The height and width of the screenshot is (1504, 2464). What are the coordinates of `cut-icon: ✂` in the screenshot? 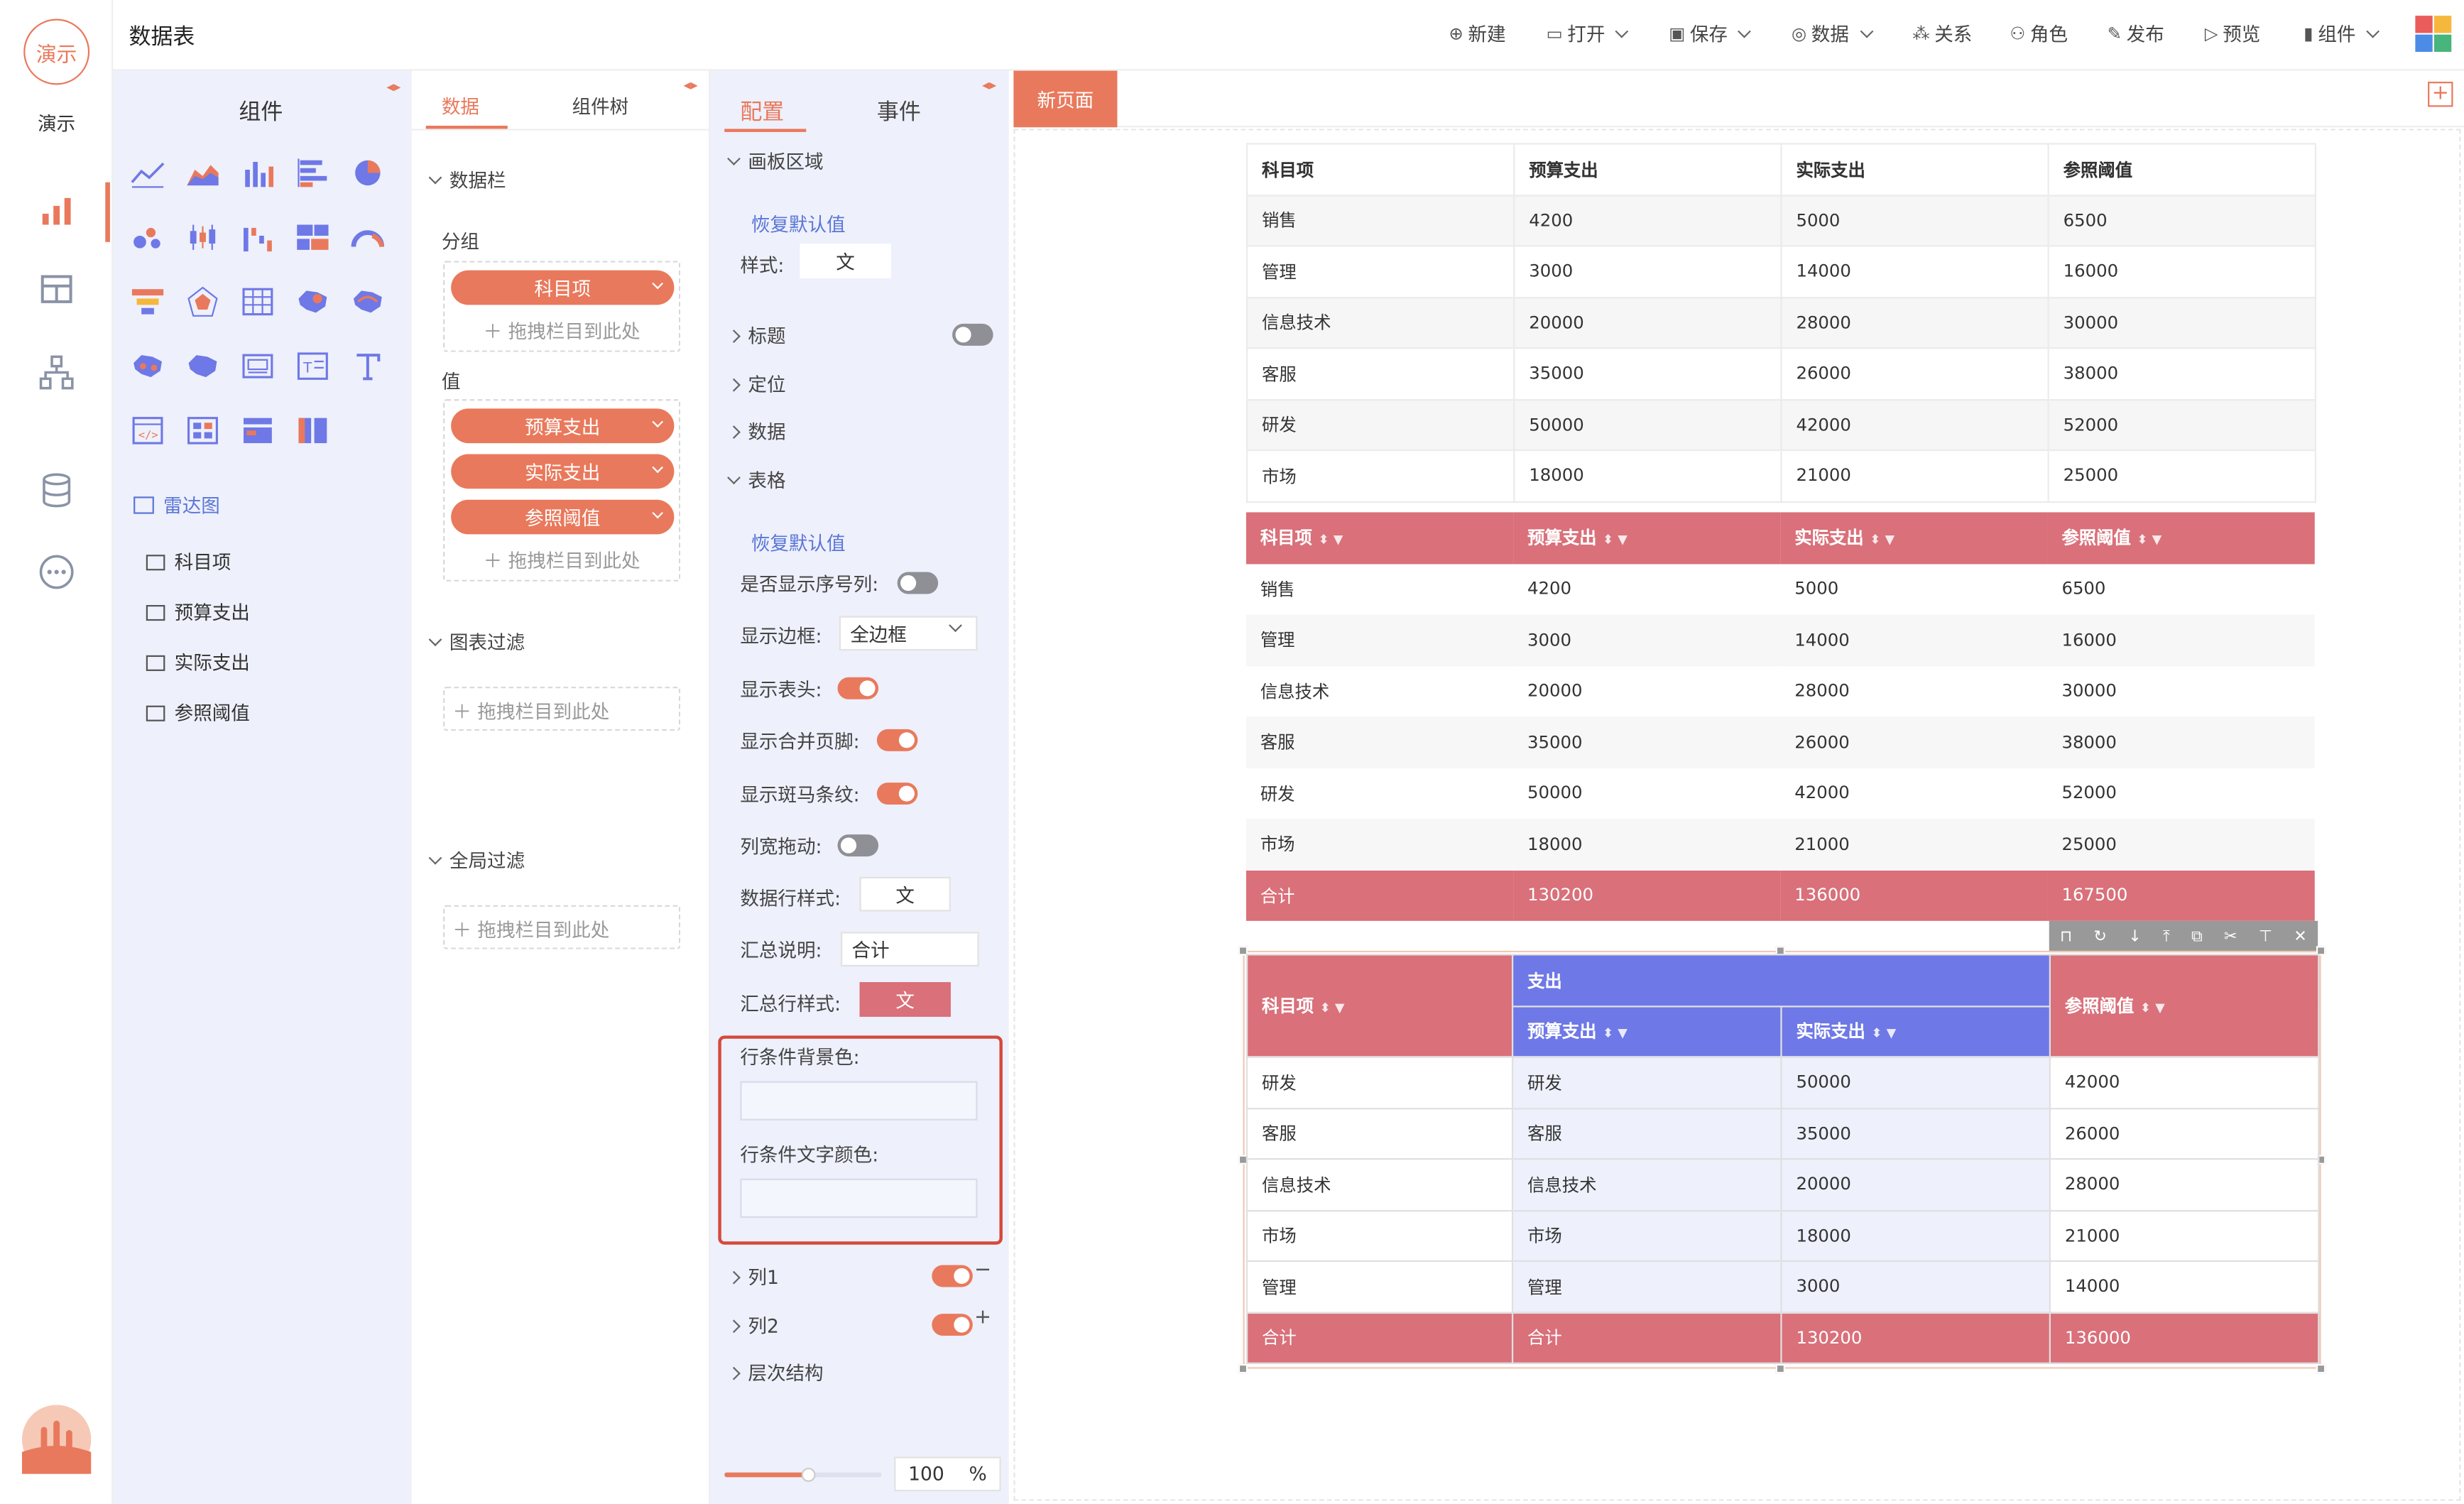 It's located at (2230, 937).